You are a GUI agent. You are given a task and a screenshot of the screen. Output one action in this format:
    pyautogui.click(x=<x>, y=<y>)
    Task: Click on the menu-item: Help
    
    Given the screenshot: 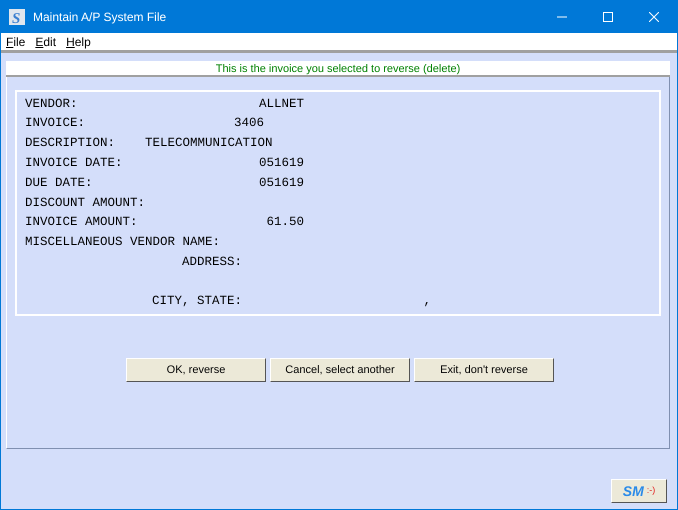 What is the action you would take?
    pyautogui.click(x=78, y=41)
    